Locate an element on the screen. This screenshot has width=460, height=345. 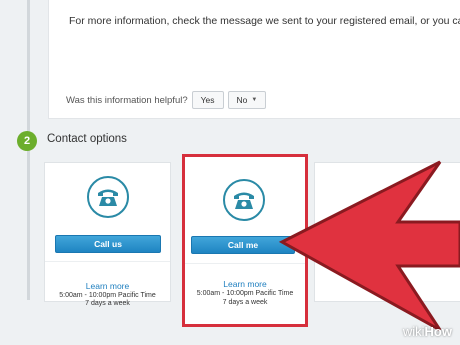
wikihow-watermark: wikiHow is located at coordinates (427, 331).